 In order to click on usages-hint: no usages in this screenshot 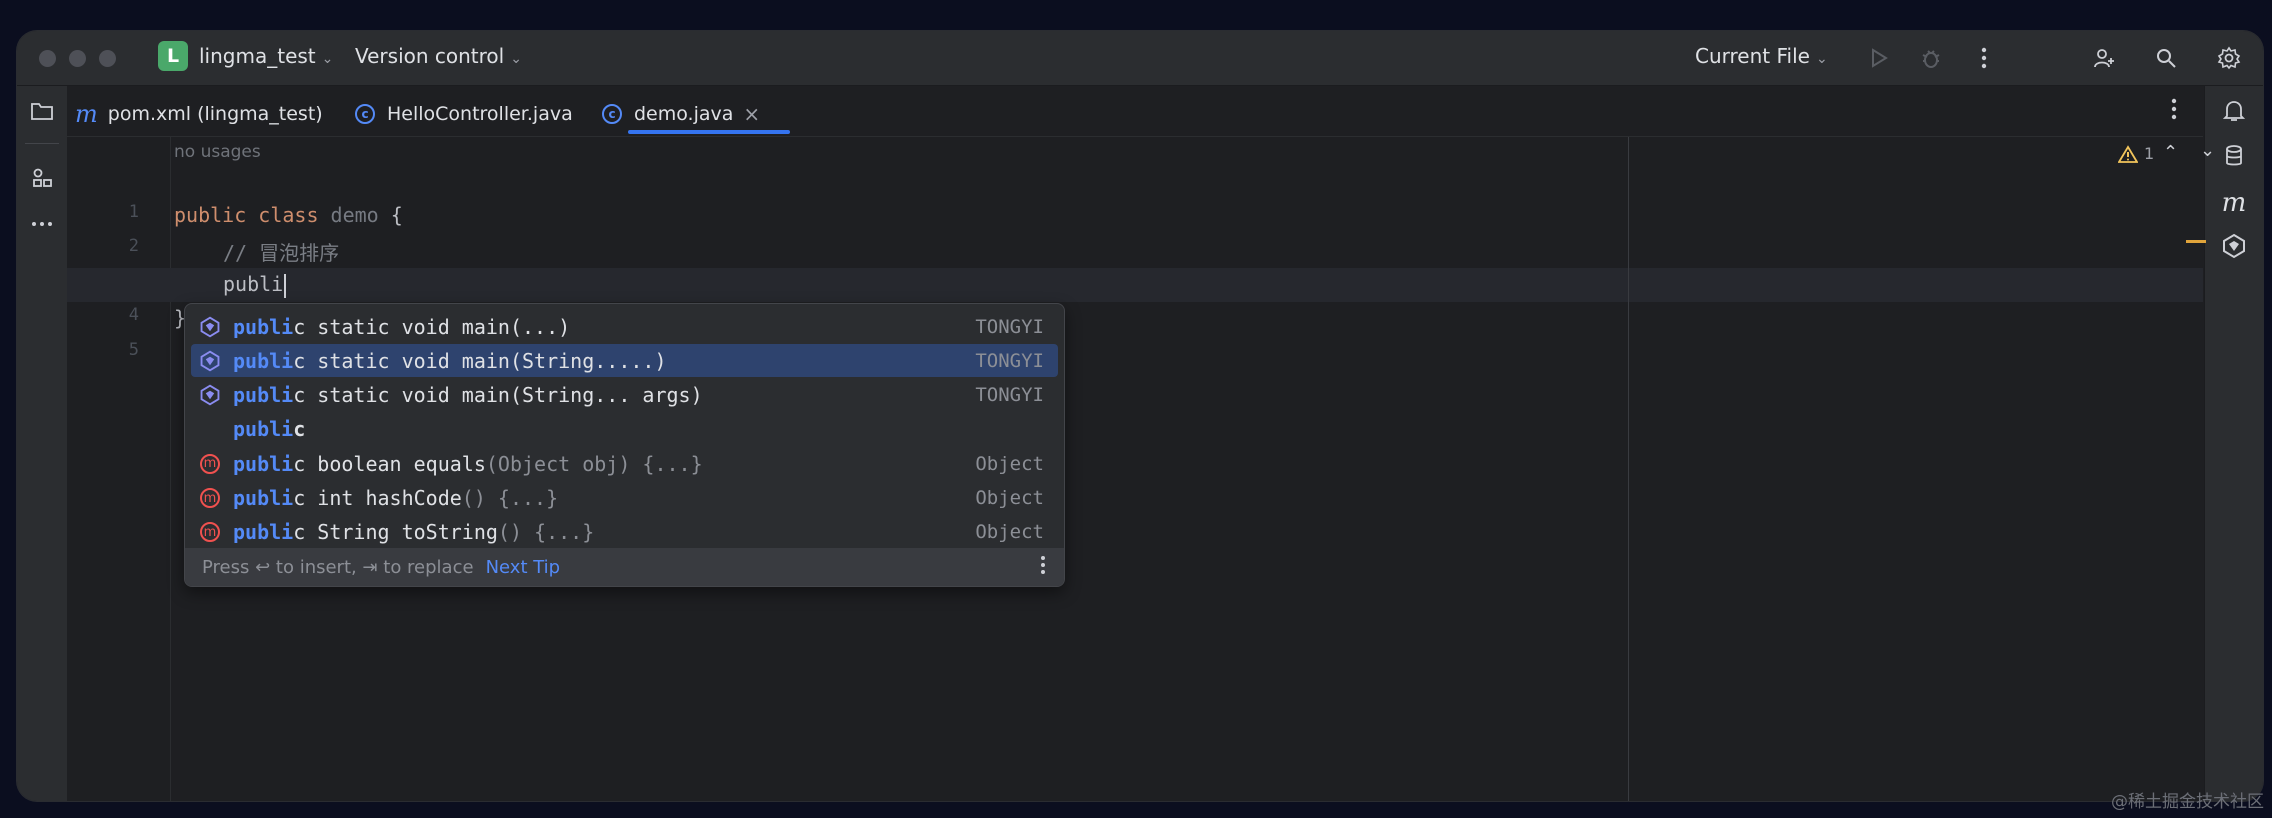, I will do `click(217, 152)`.